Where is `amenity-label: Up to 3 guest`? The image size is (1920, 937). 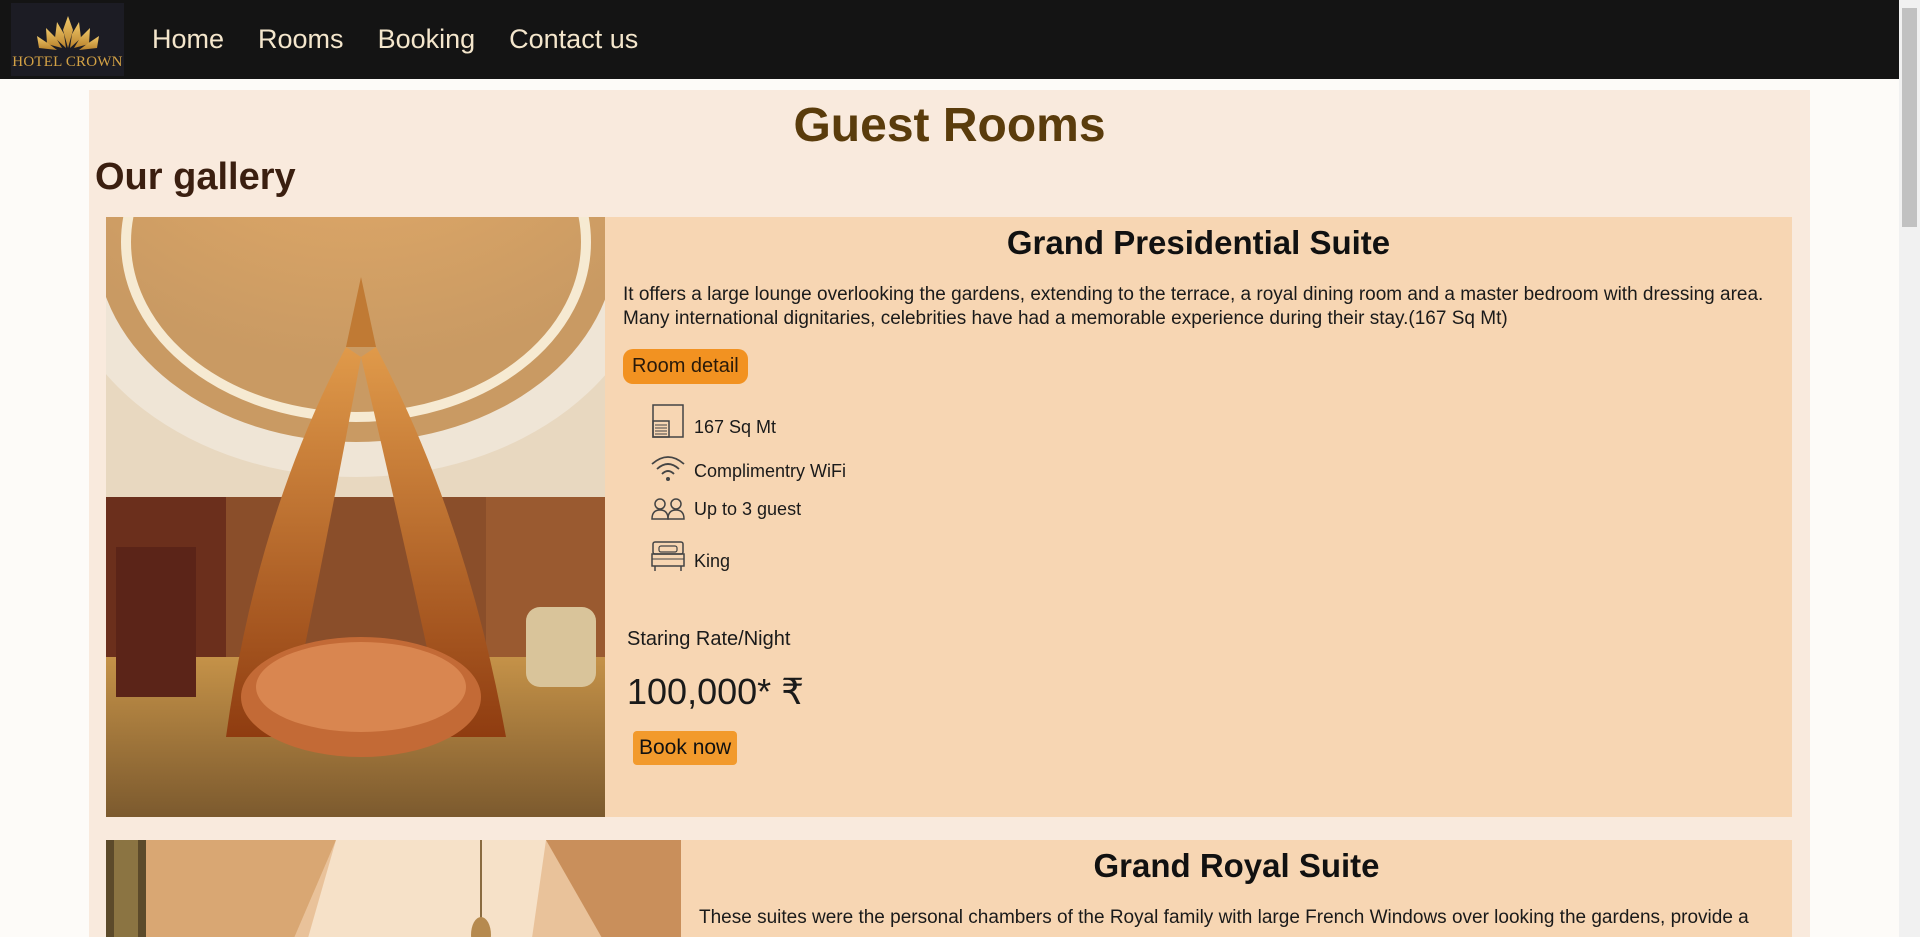 amenity-label: Up to 3 guest is located at coordinates (748, 509).